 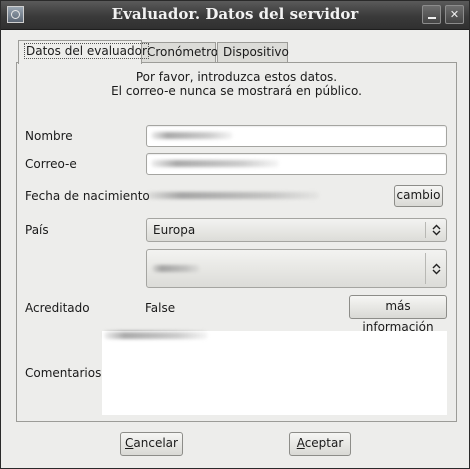 I want to click on fecha-nacimiento-label: Fecha de nacimiento, so click(x=87, y=196).